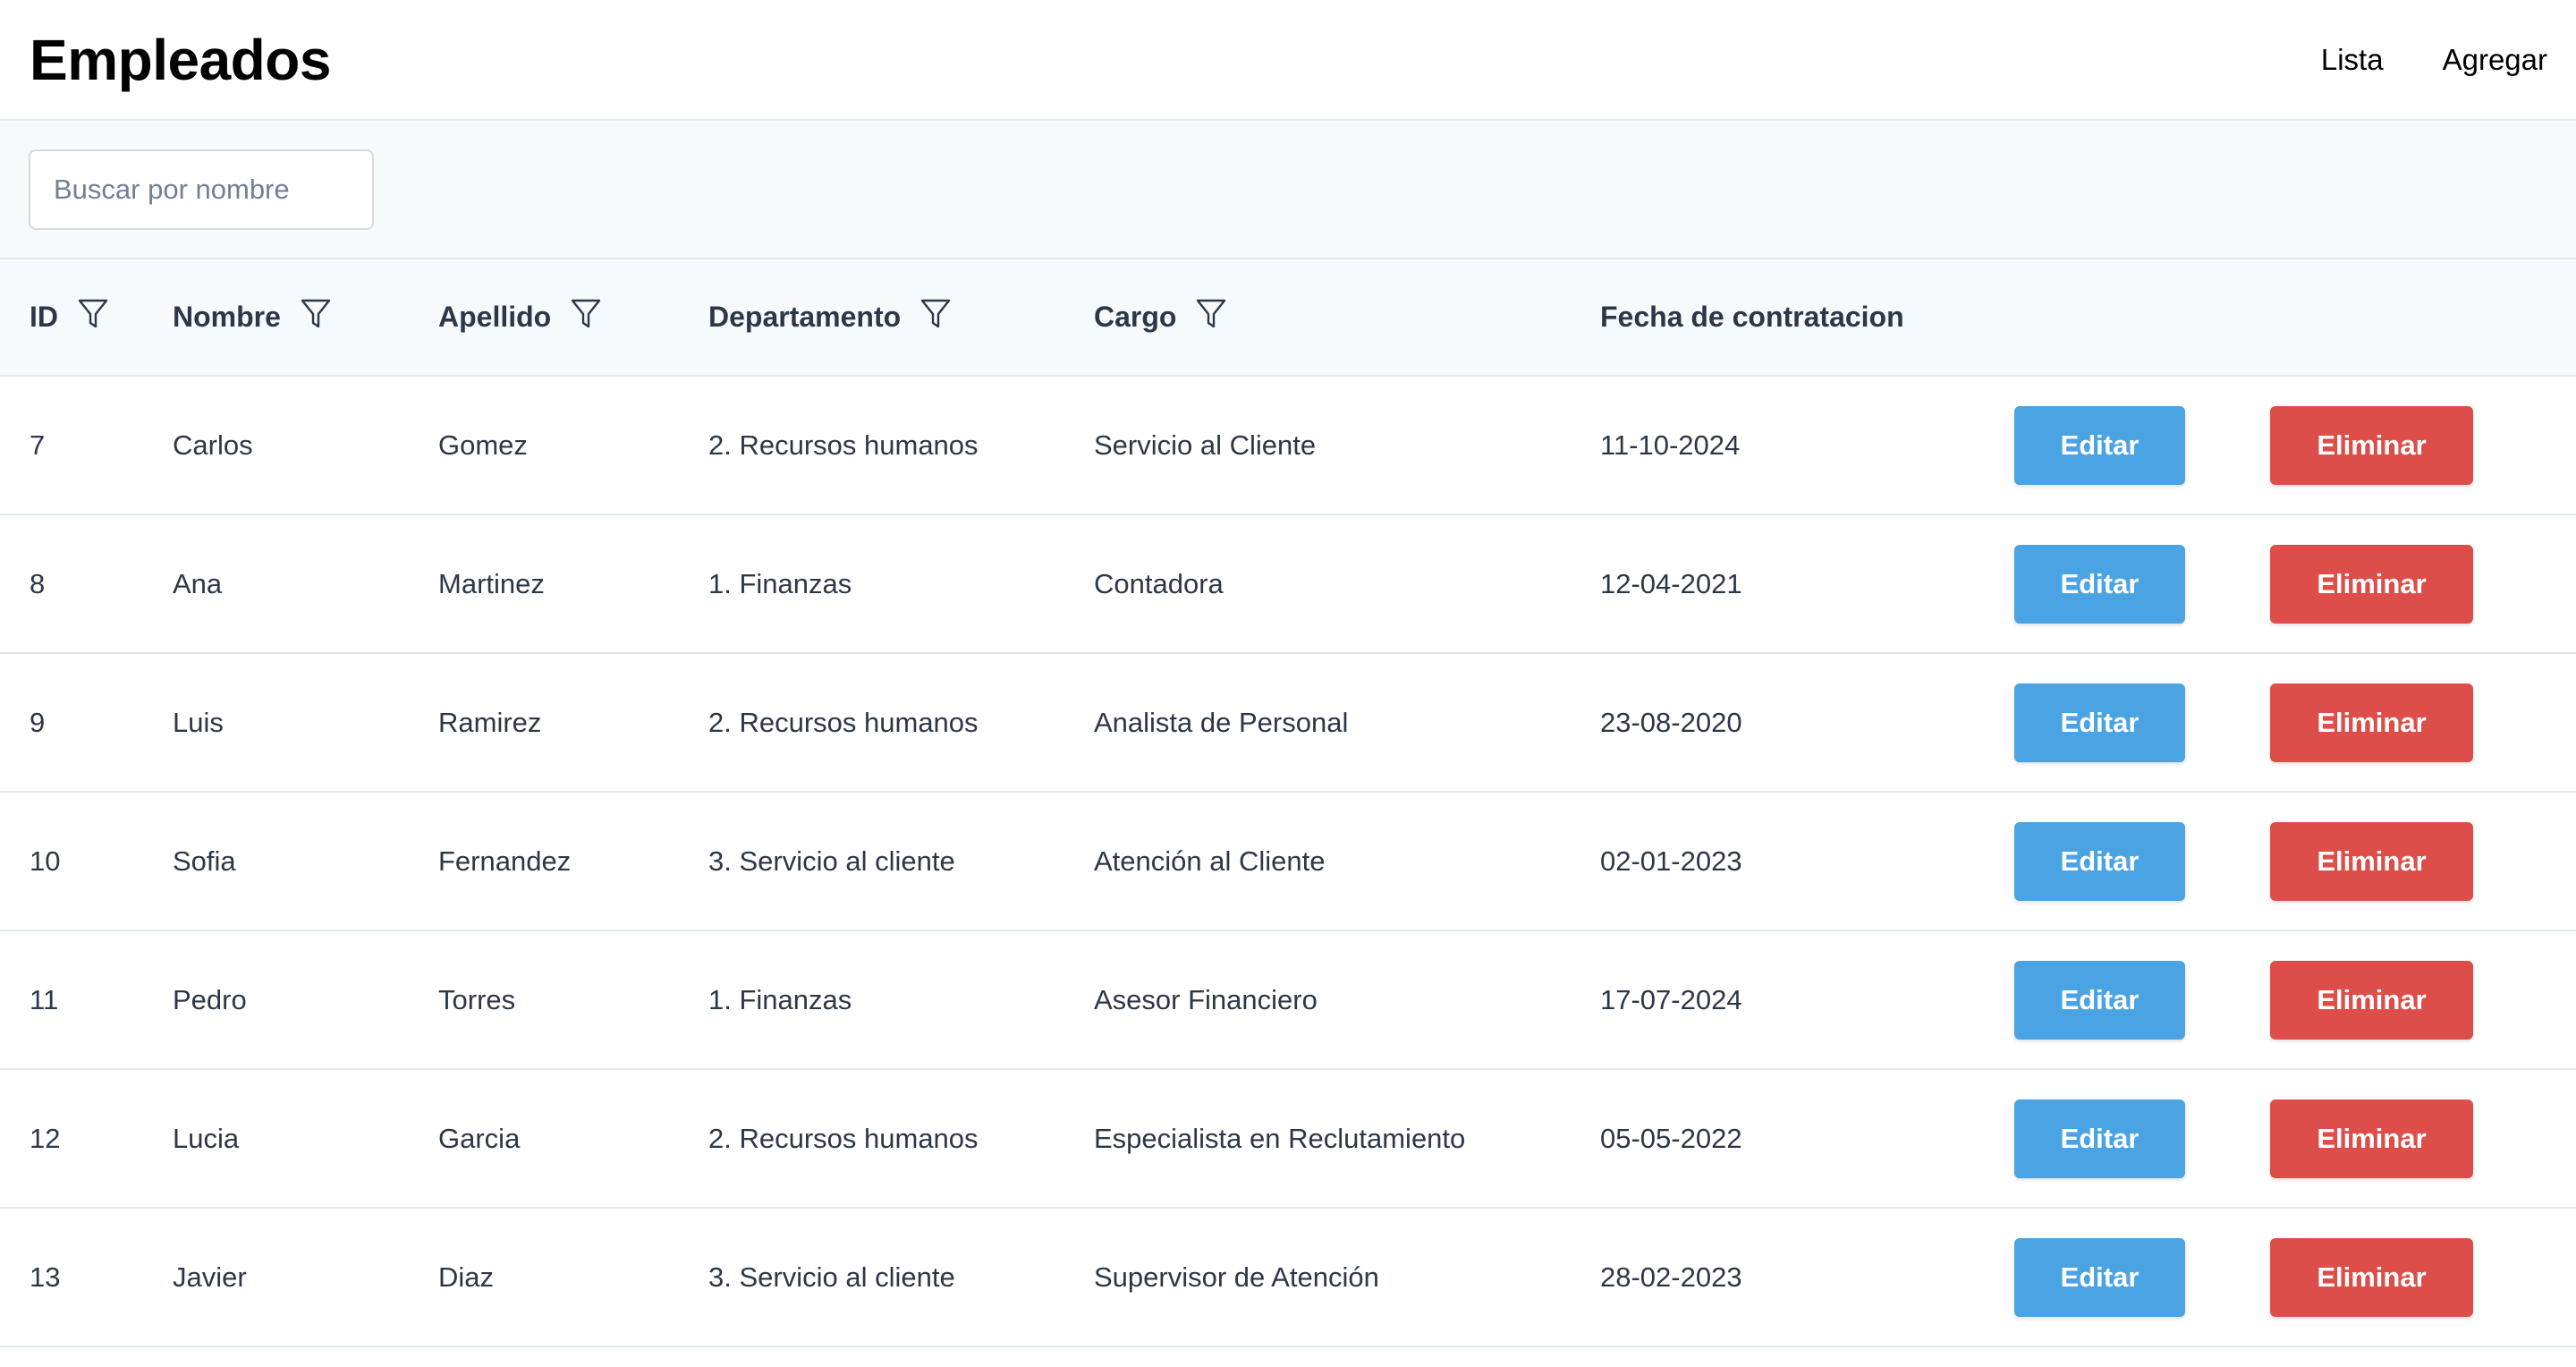 The image size is (2576, 1367). Describe the element at coordinates (1221, 722) in the screenshot. I see `cell-cargo: Analista de Personal` at that location.